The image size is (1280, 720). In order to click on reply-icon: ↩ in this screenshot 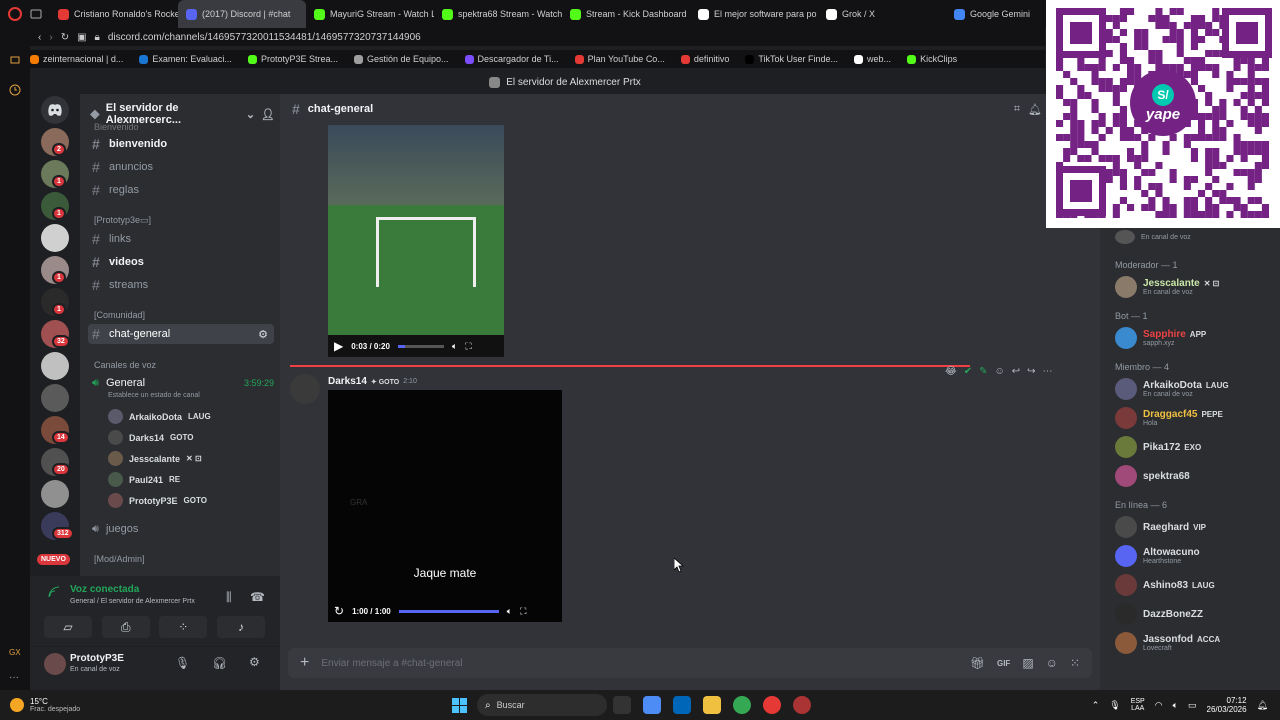, I will do `click(1016, 371)`.